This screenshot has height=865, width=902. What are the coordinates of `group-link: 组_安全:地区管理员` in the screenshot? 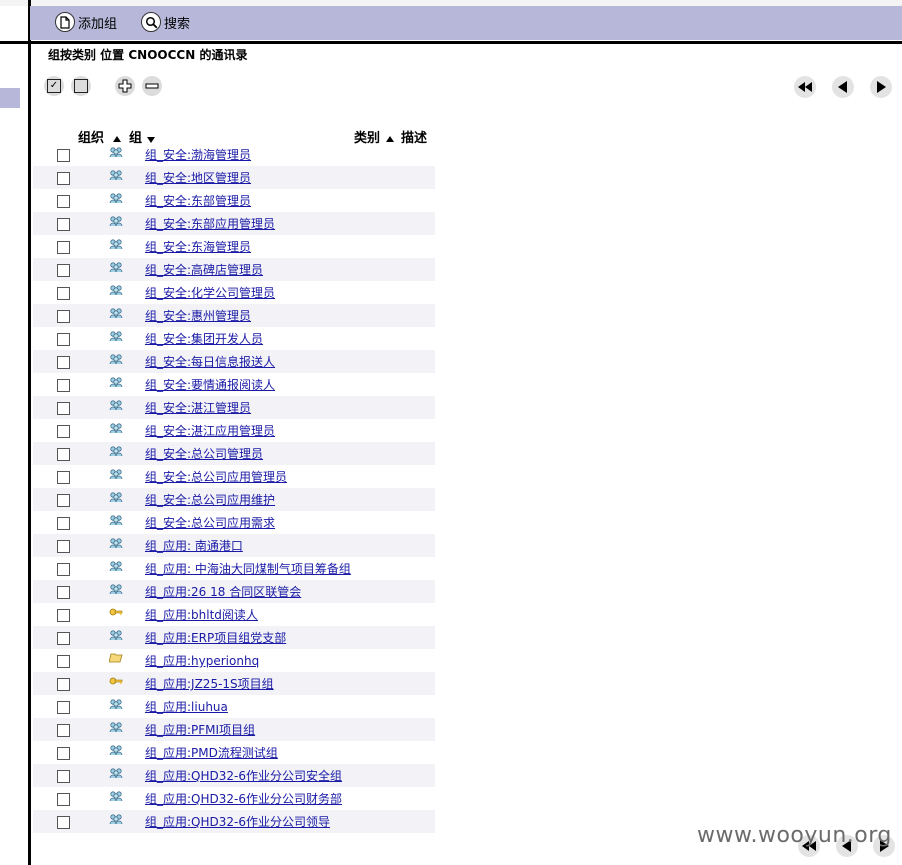 It's located at (198, 177).